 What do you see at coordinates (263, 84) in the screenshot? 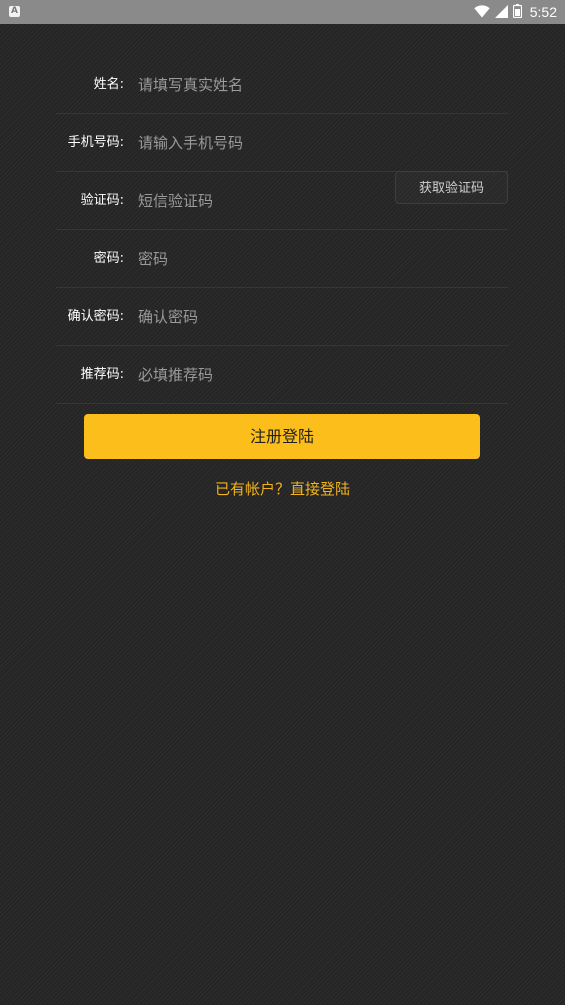
I see `name-input` at bounding box center [263, 84].